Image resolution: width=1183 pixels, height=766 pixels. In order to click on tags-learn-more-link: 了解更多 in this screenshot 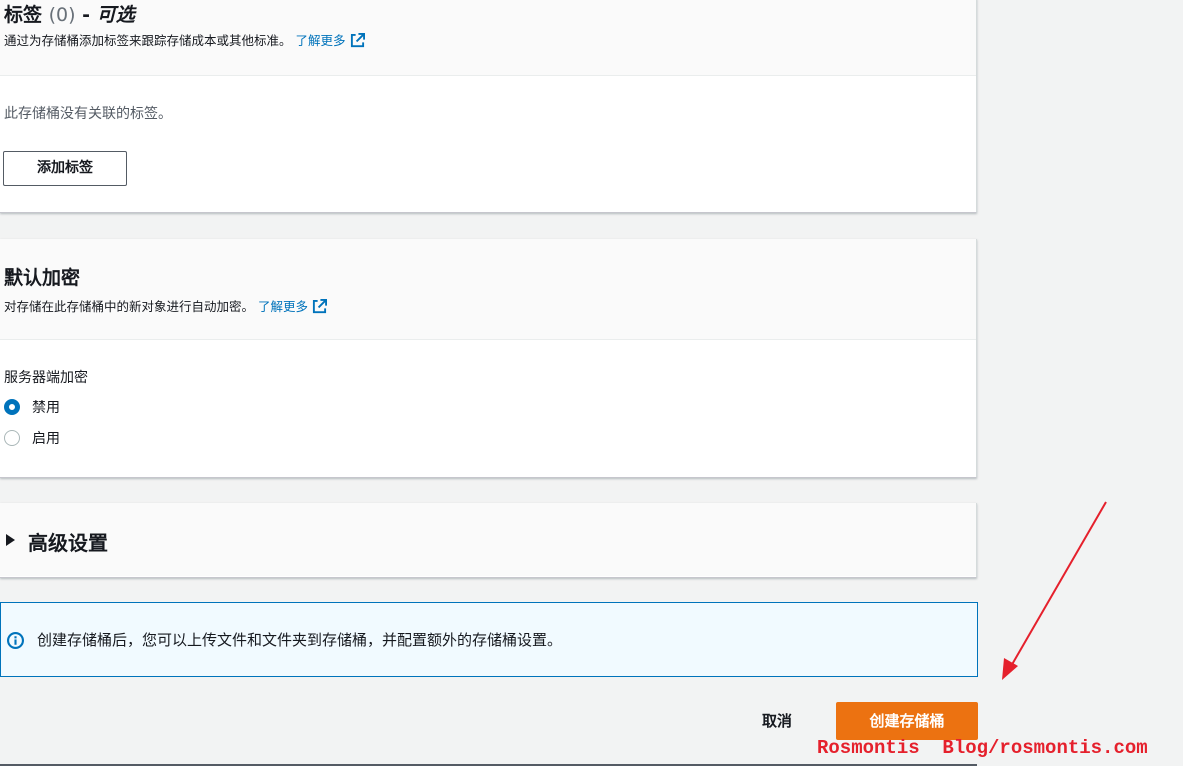, I will do `click(330, 40)`.